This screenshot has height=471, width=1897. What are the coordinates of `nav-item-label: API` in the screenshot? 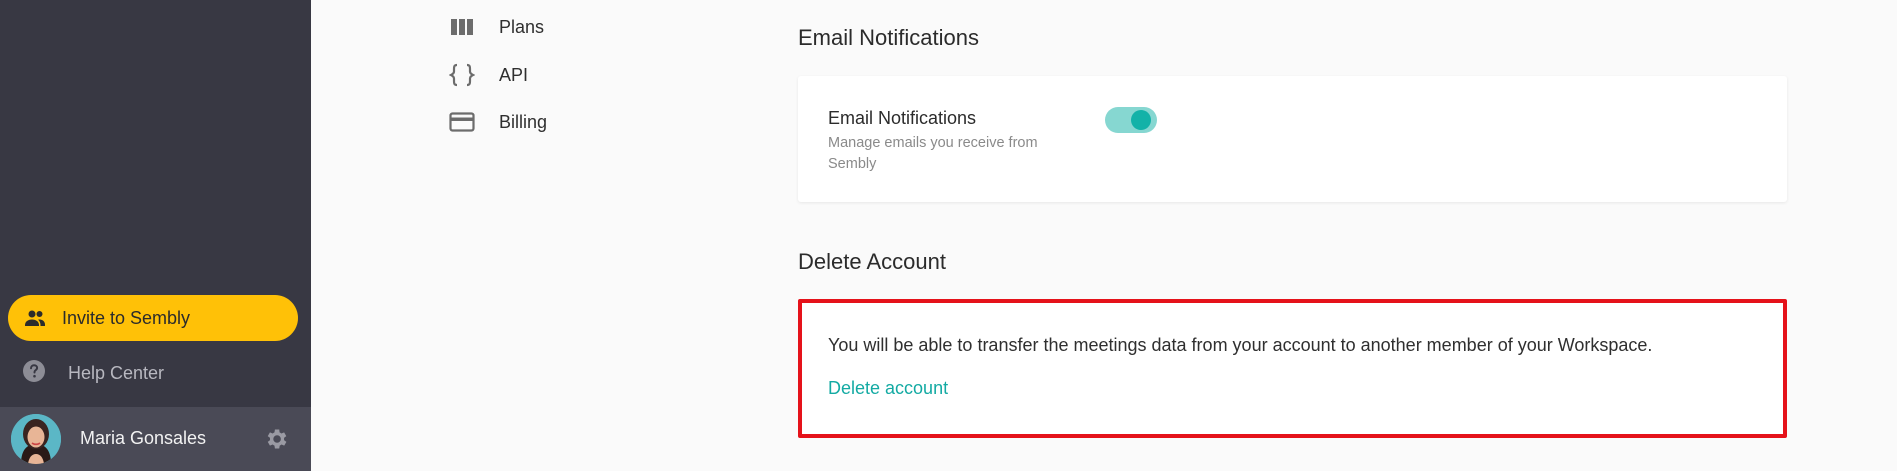 It's located at (514, 74).